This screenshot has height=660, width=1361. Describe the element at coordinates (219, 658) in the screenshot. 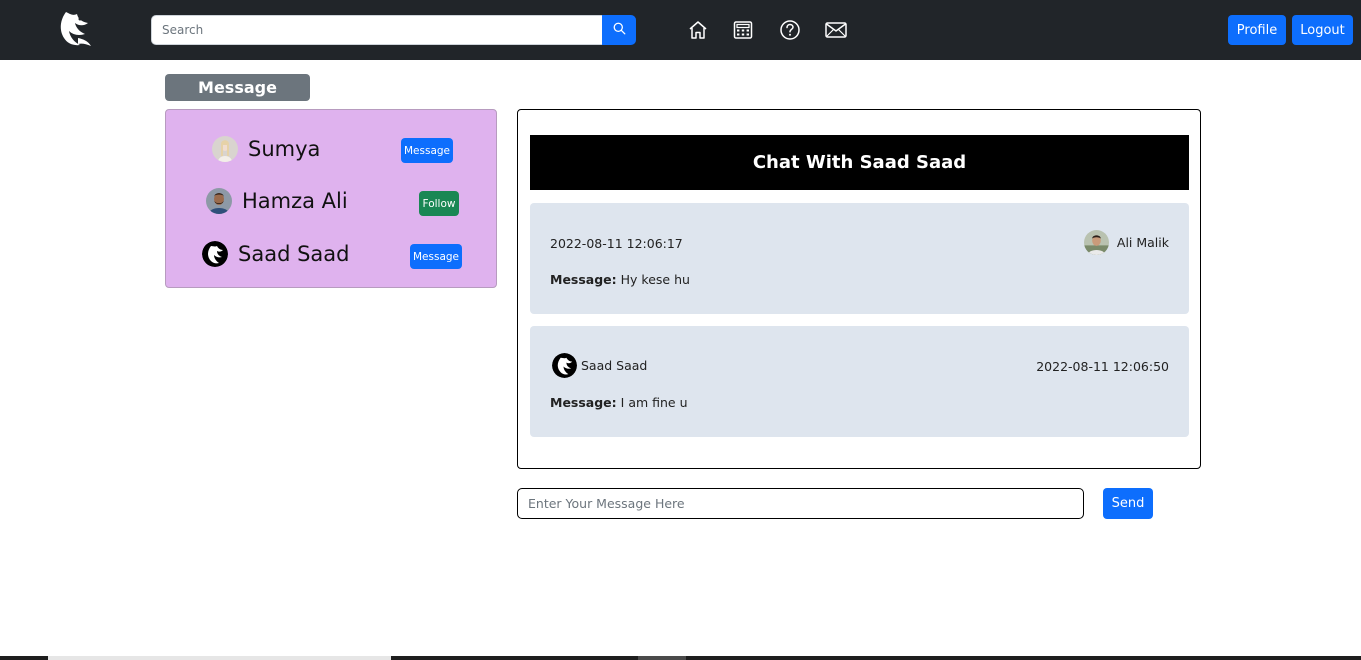

I see `scrollbar-thumb` at that location.